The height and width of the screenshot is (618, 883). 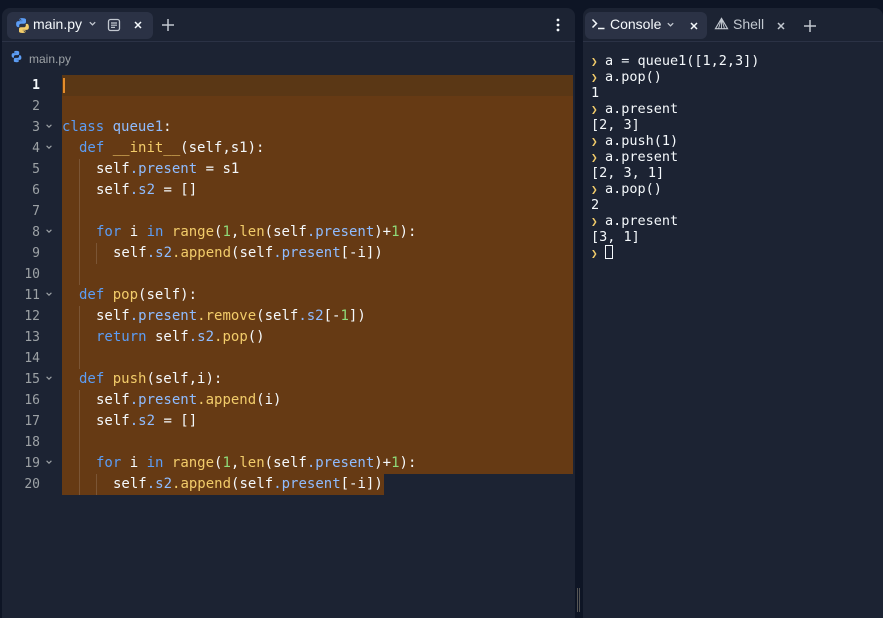 I want to click on code-line: 15 def push(self,i):, so click(x=288, y=379).